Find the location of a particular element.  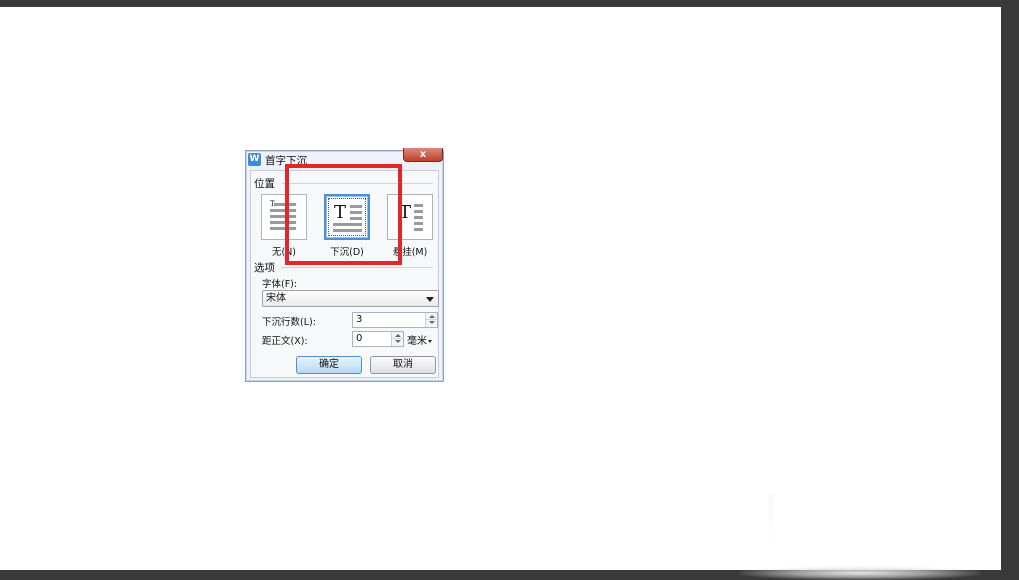

ok-button: 确定 is located at coordinates (329, 365).